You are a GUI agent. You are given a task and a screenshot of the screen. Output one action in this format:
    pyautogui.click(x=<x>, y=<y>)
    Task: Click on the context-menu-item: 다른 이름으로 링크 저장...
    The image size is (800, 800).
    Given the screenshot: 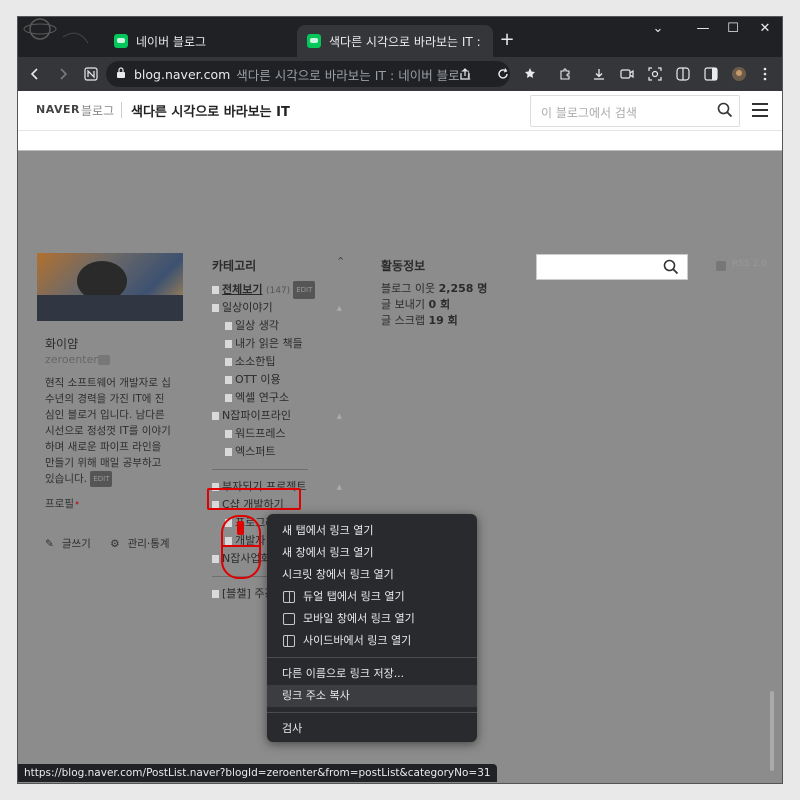 What is the action you would take?
    pyautogui.click(x=372, y=674)
    